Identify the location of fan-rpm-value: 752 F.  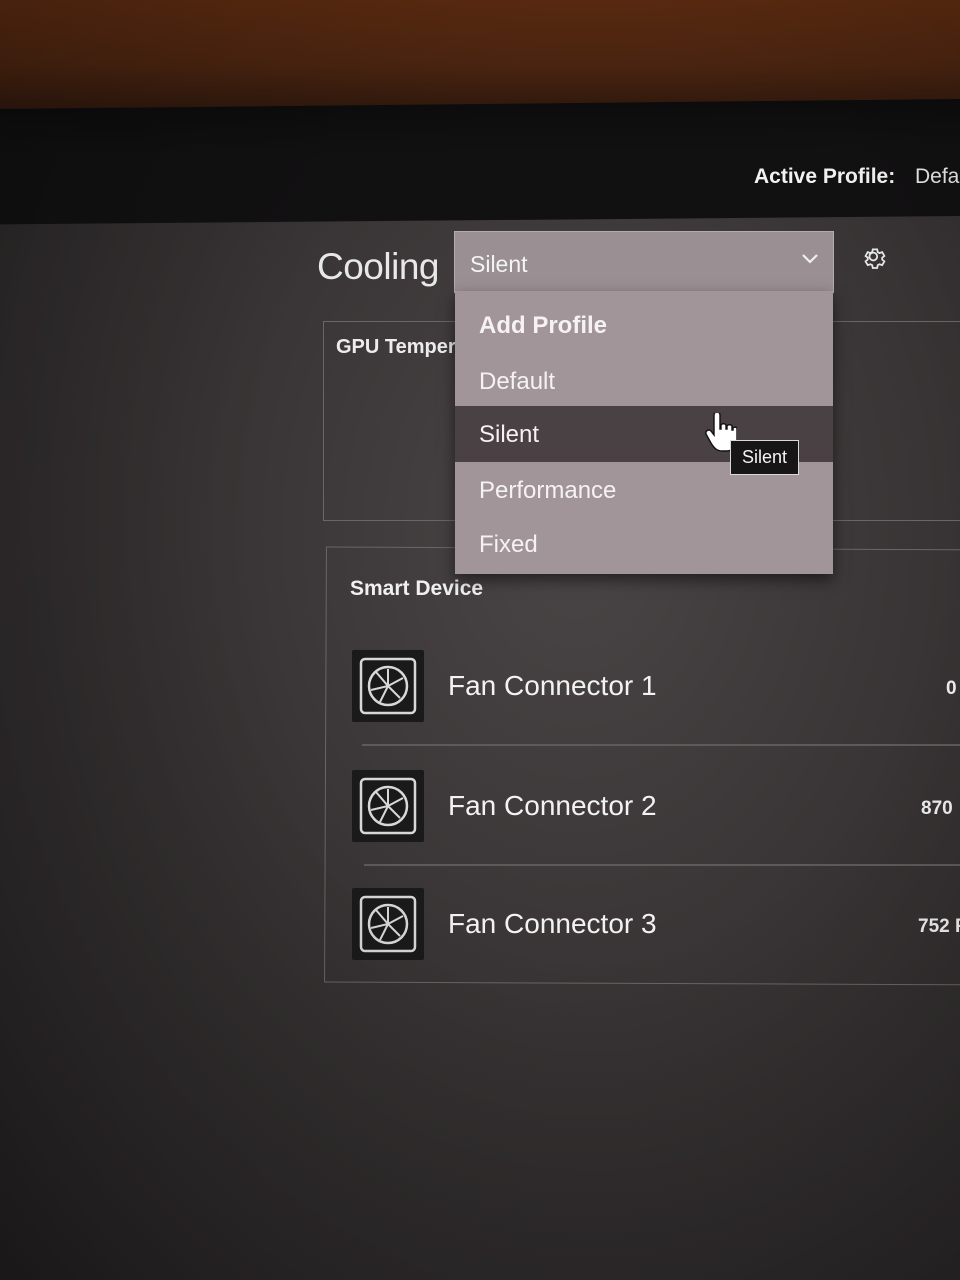
(939, 926).